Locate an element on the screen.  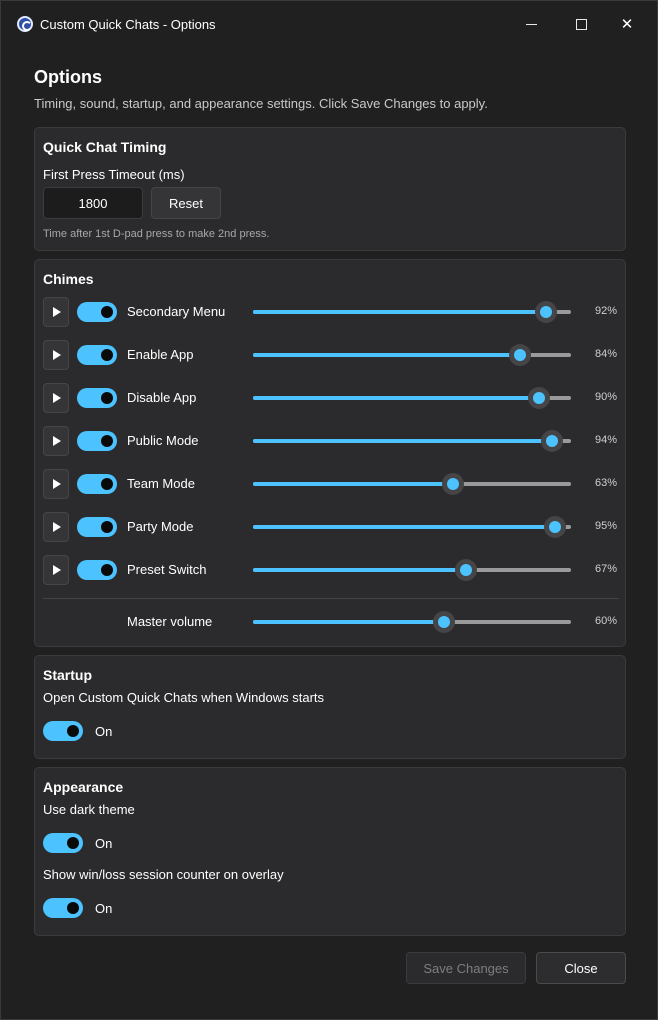
chime-label: Team Mode is located at coordinates (161, 483).